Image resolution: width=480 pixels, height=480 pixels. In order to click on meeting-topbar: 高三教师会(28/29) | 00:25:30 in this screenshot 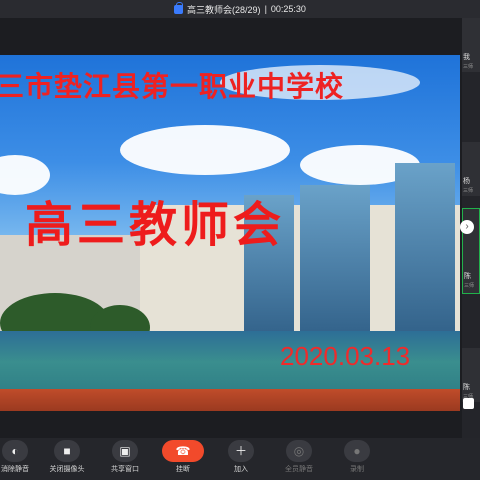, I will do `click(240, 9)`.